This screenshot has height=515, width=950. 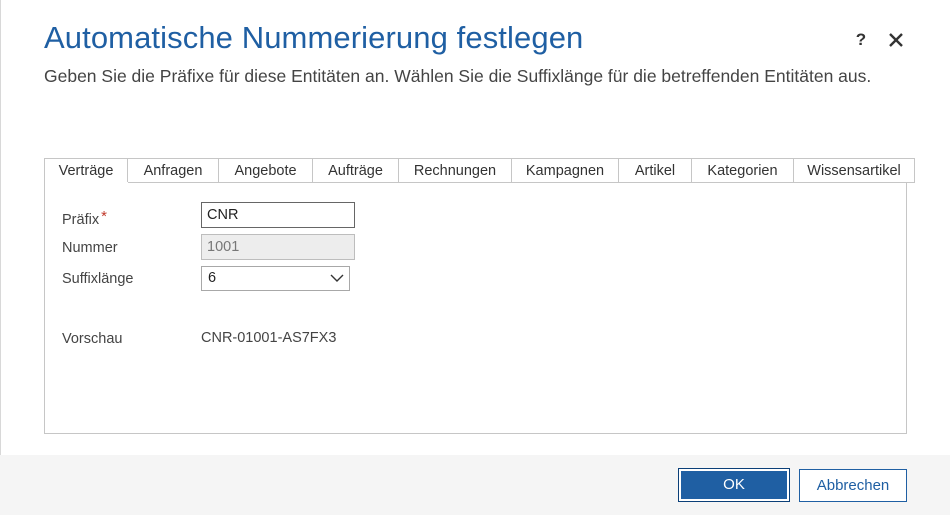 What do you see at coordinates (173, 170) in the screenshot?
I see `tab-anfragen: Anfragen` at bounding box center [173, 170].